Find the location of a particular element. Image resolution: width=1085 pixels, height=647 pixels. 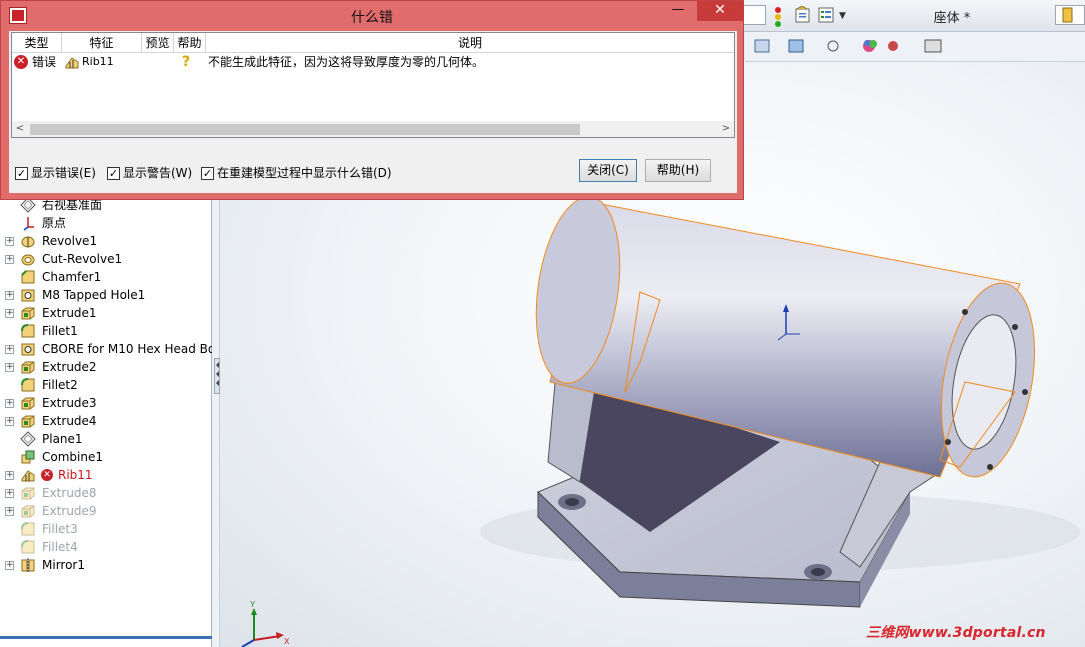

dialog-title: 什么错 is located at coordinates (372, 18).